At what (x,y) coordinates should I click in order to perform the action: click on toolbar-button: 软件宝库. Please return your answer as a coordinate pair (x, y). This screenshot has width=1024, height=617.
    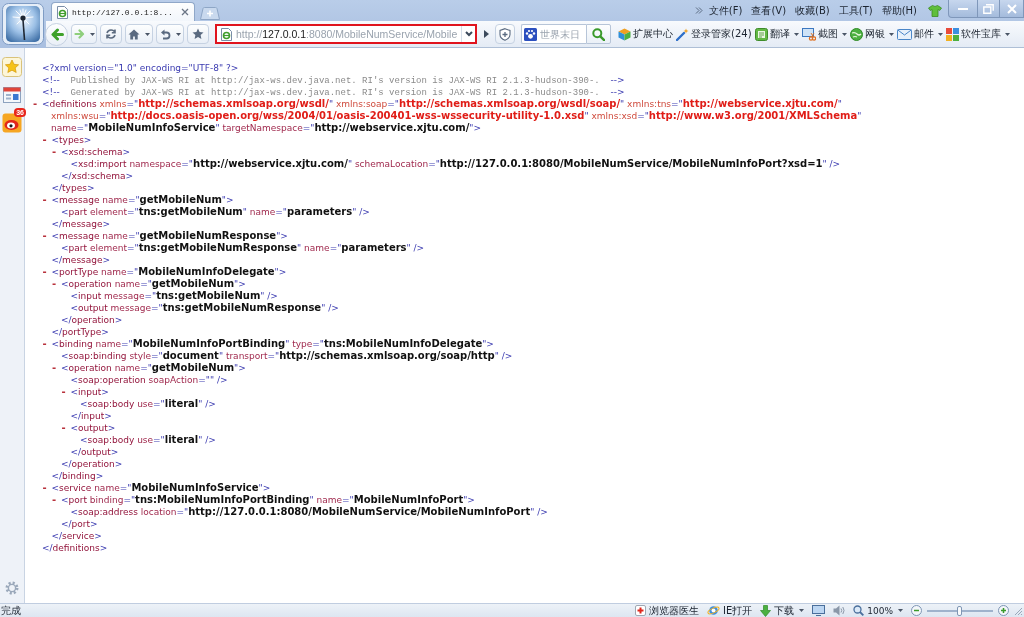
    Looking at the image, I should click on (977, 34).